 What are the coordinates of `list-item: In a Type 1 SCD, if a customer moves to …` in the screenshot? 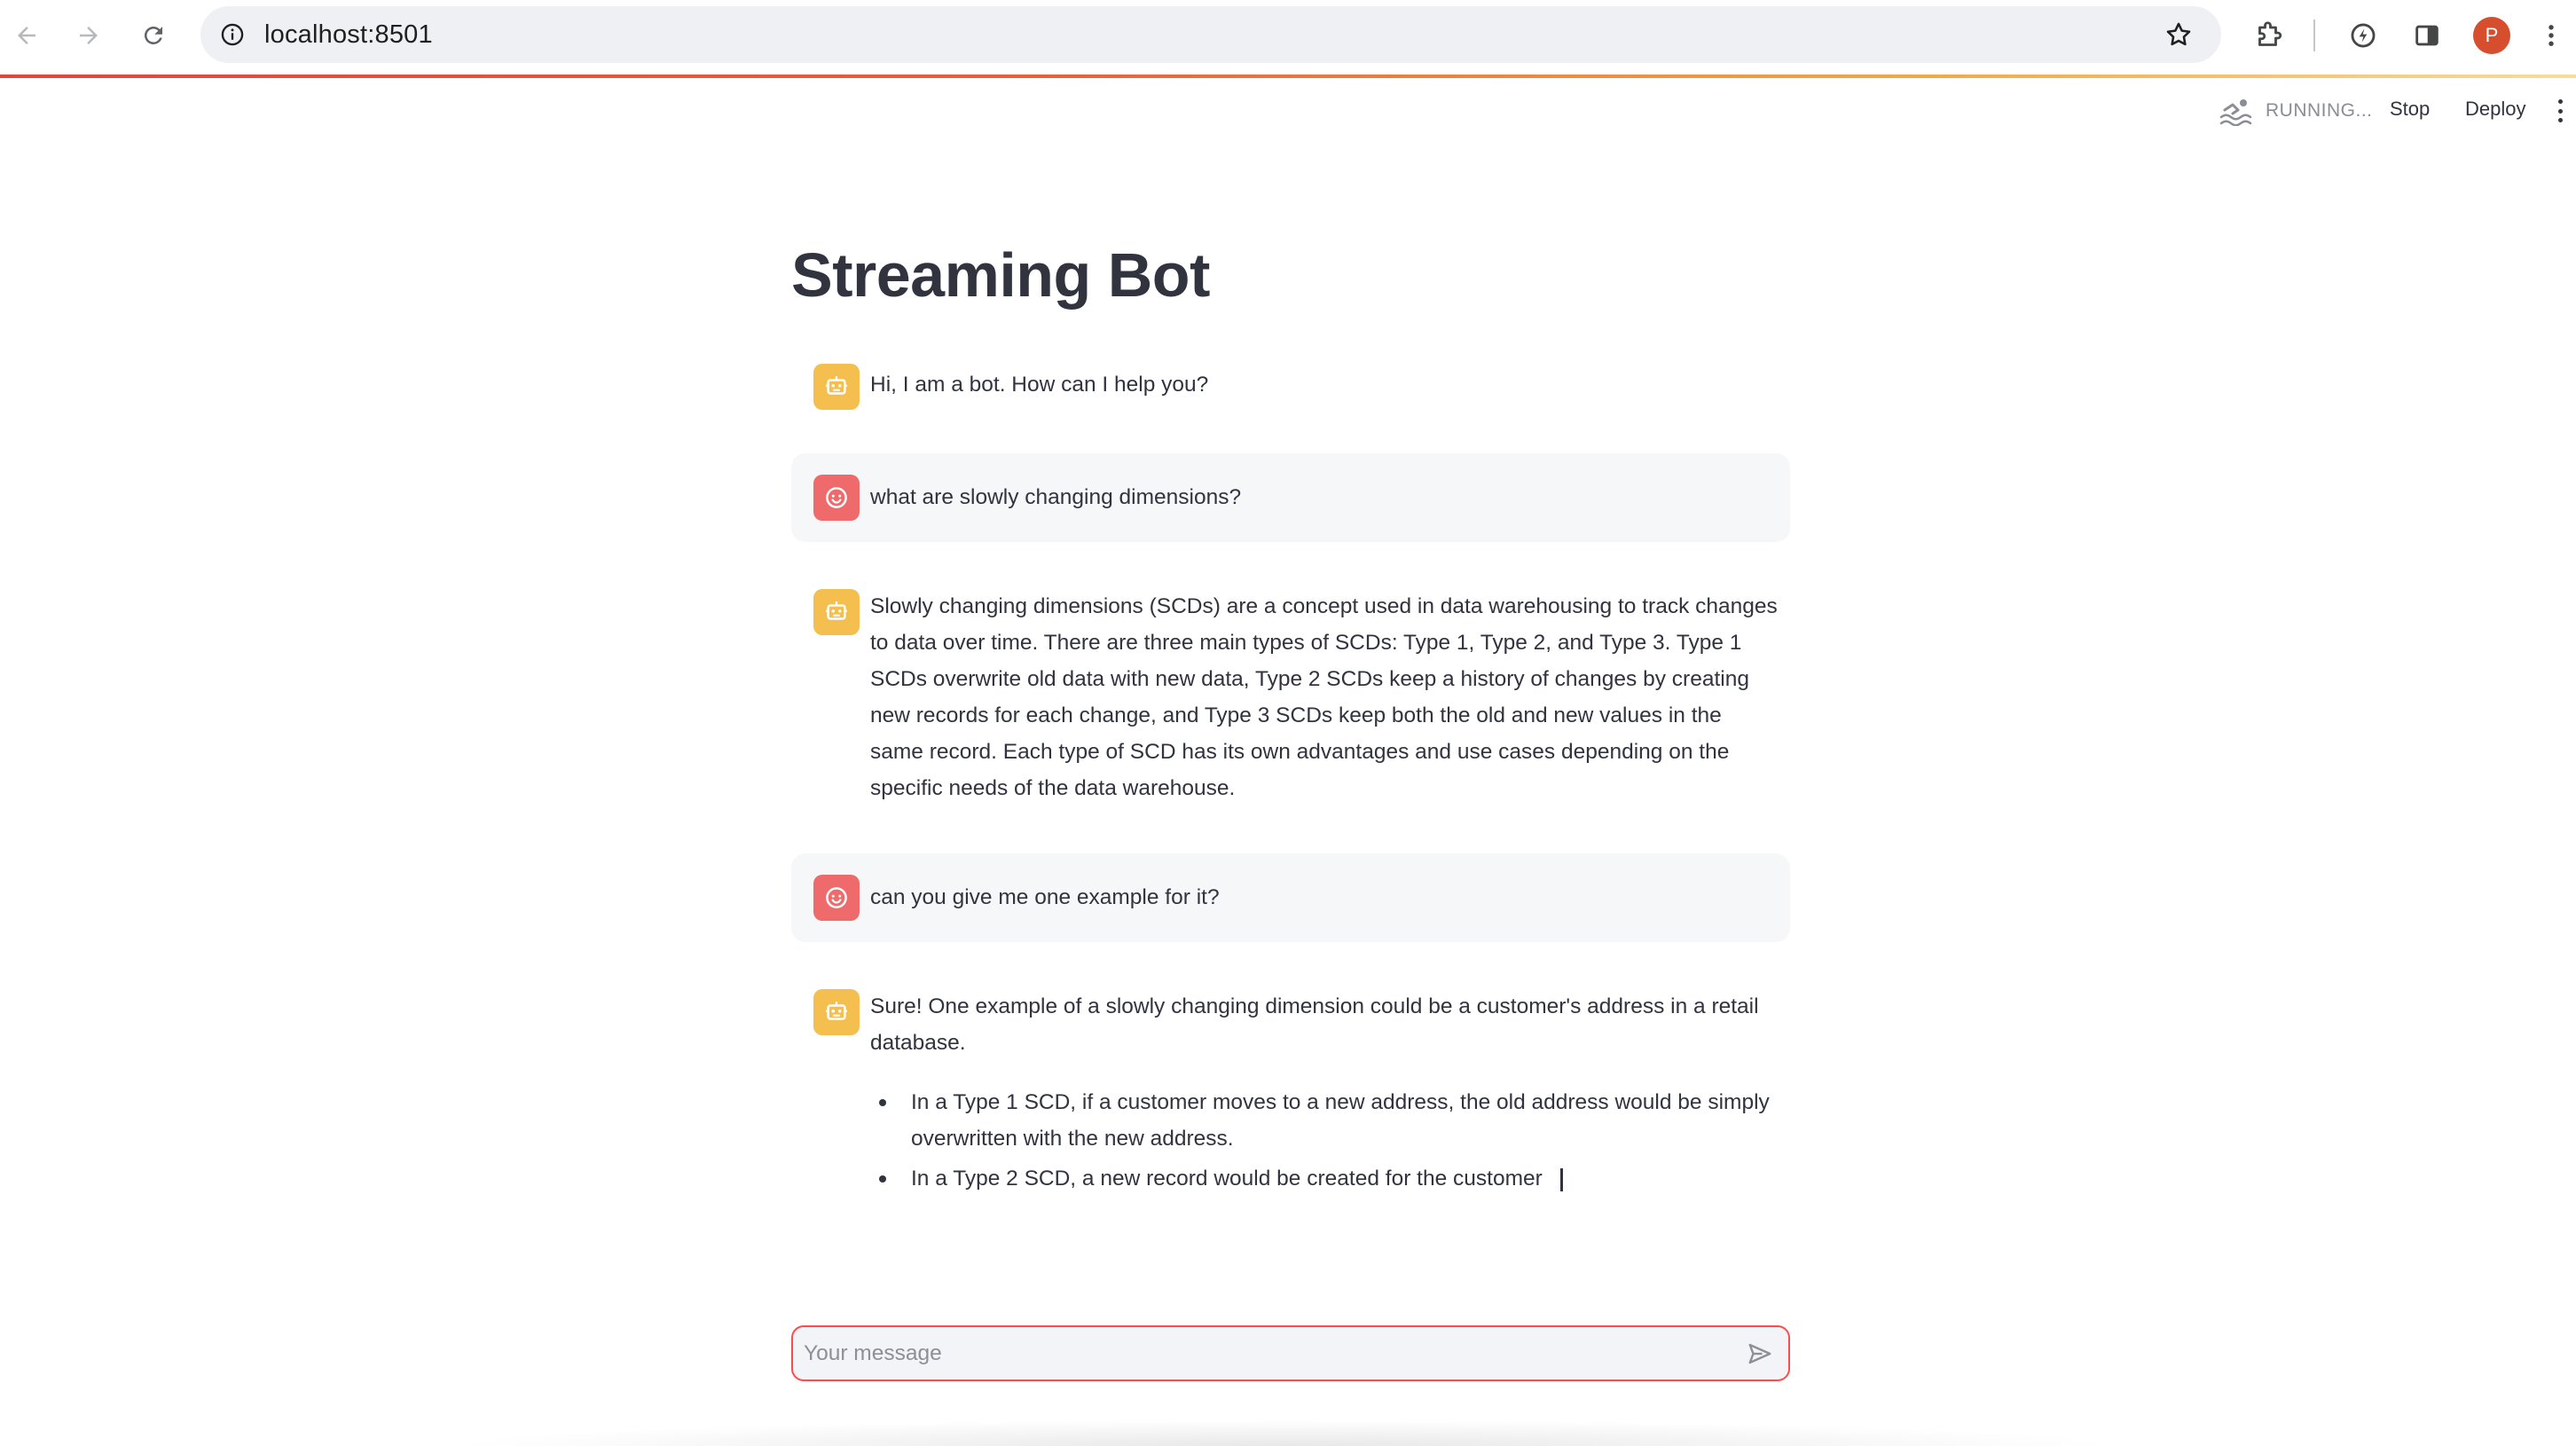 It's located at (1324, 1120).